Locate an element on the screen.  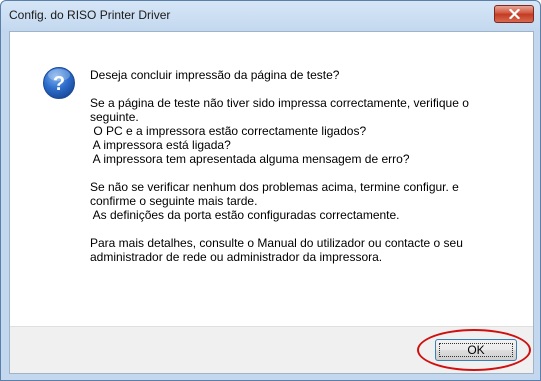
close-icon is located at coordinates (514, 14).